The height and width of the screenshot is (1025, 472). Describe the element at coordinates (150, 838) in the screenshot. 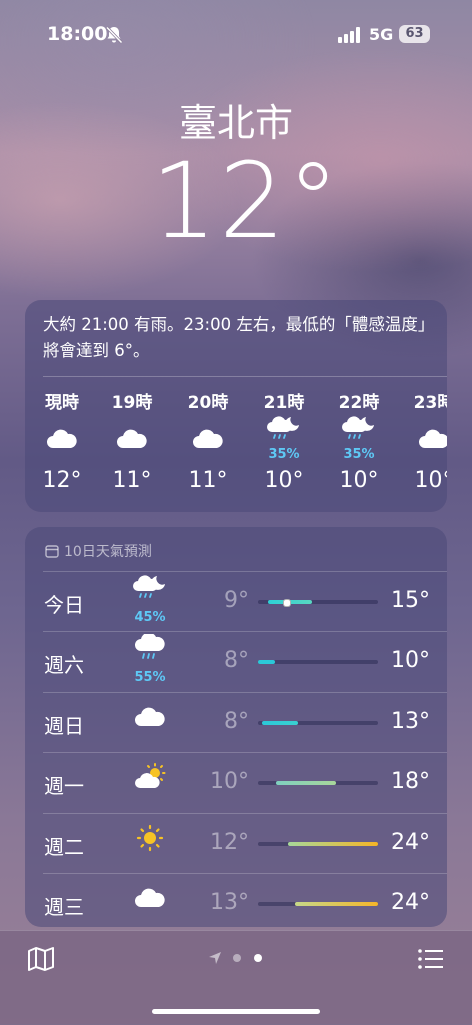

I see `sun-icon` at that location.